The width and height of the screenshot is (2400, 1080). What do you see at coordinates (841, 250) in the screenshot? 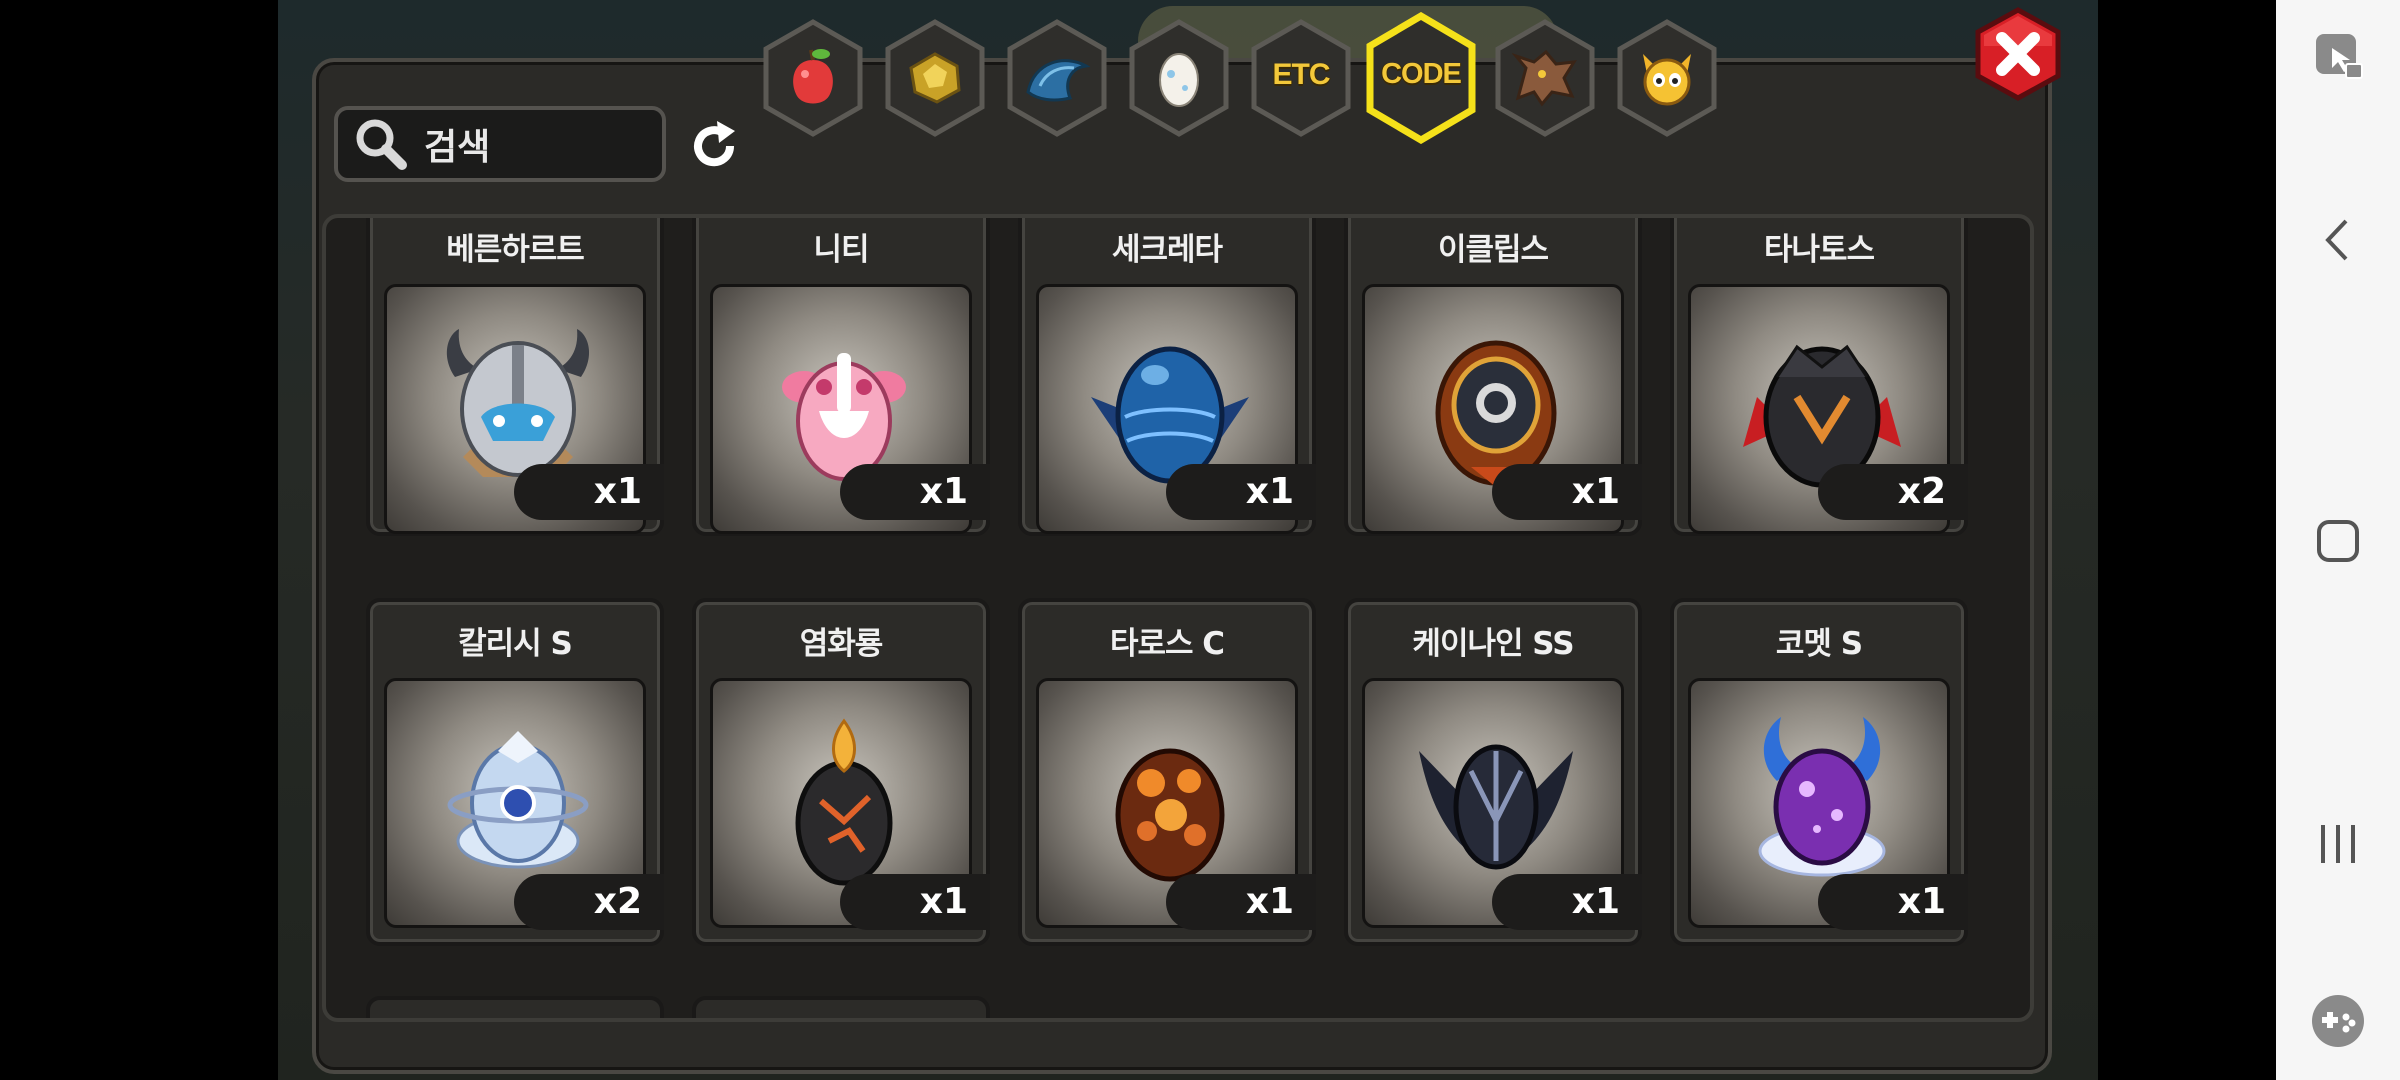
I see `item-name: 니티` at bounding box center [841, 250].